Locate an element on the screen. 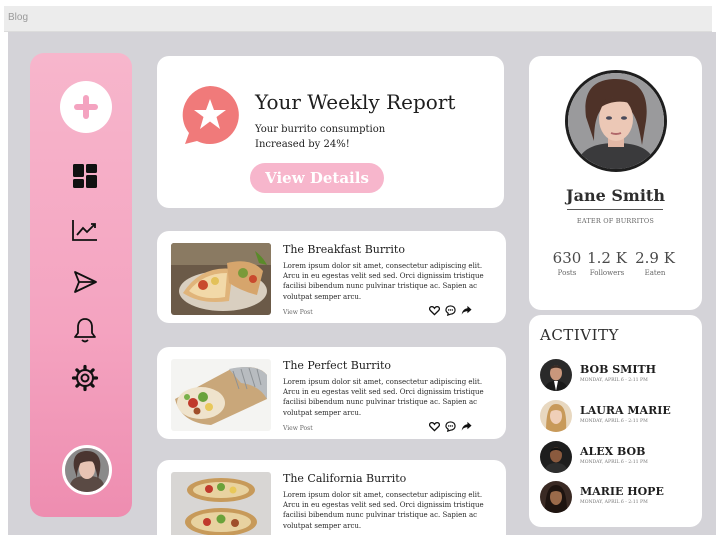 This screenshot has width=716, height=535. report-title: Your Weekly Report is located at coordinates (355, 102).